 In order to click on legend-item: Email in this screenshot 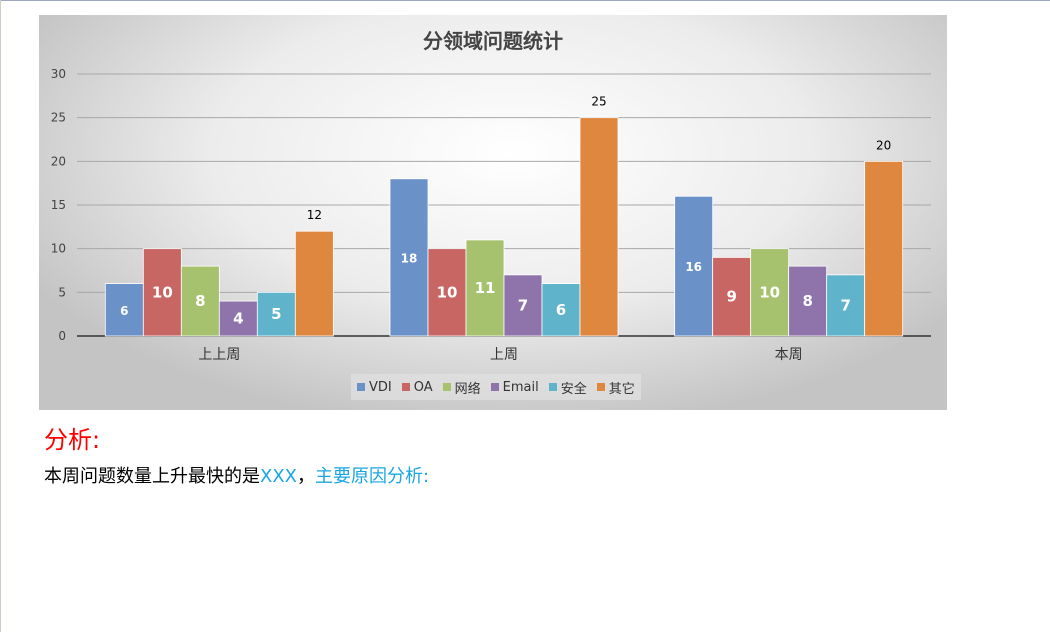, I will do `click(514, 387)`.